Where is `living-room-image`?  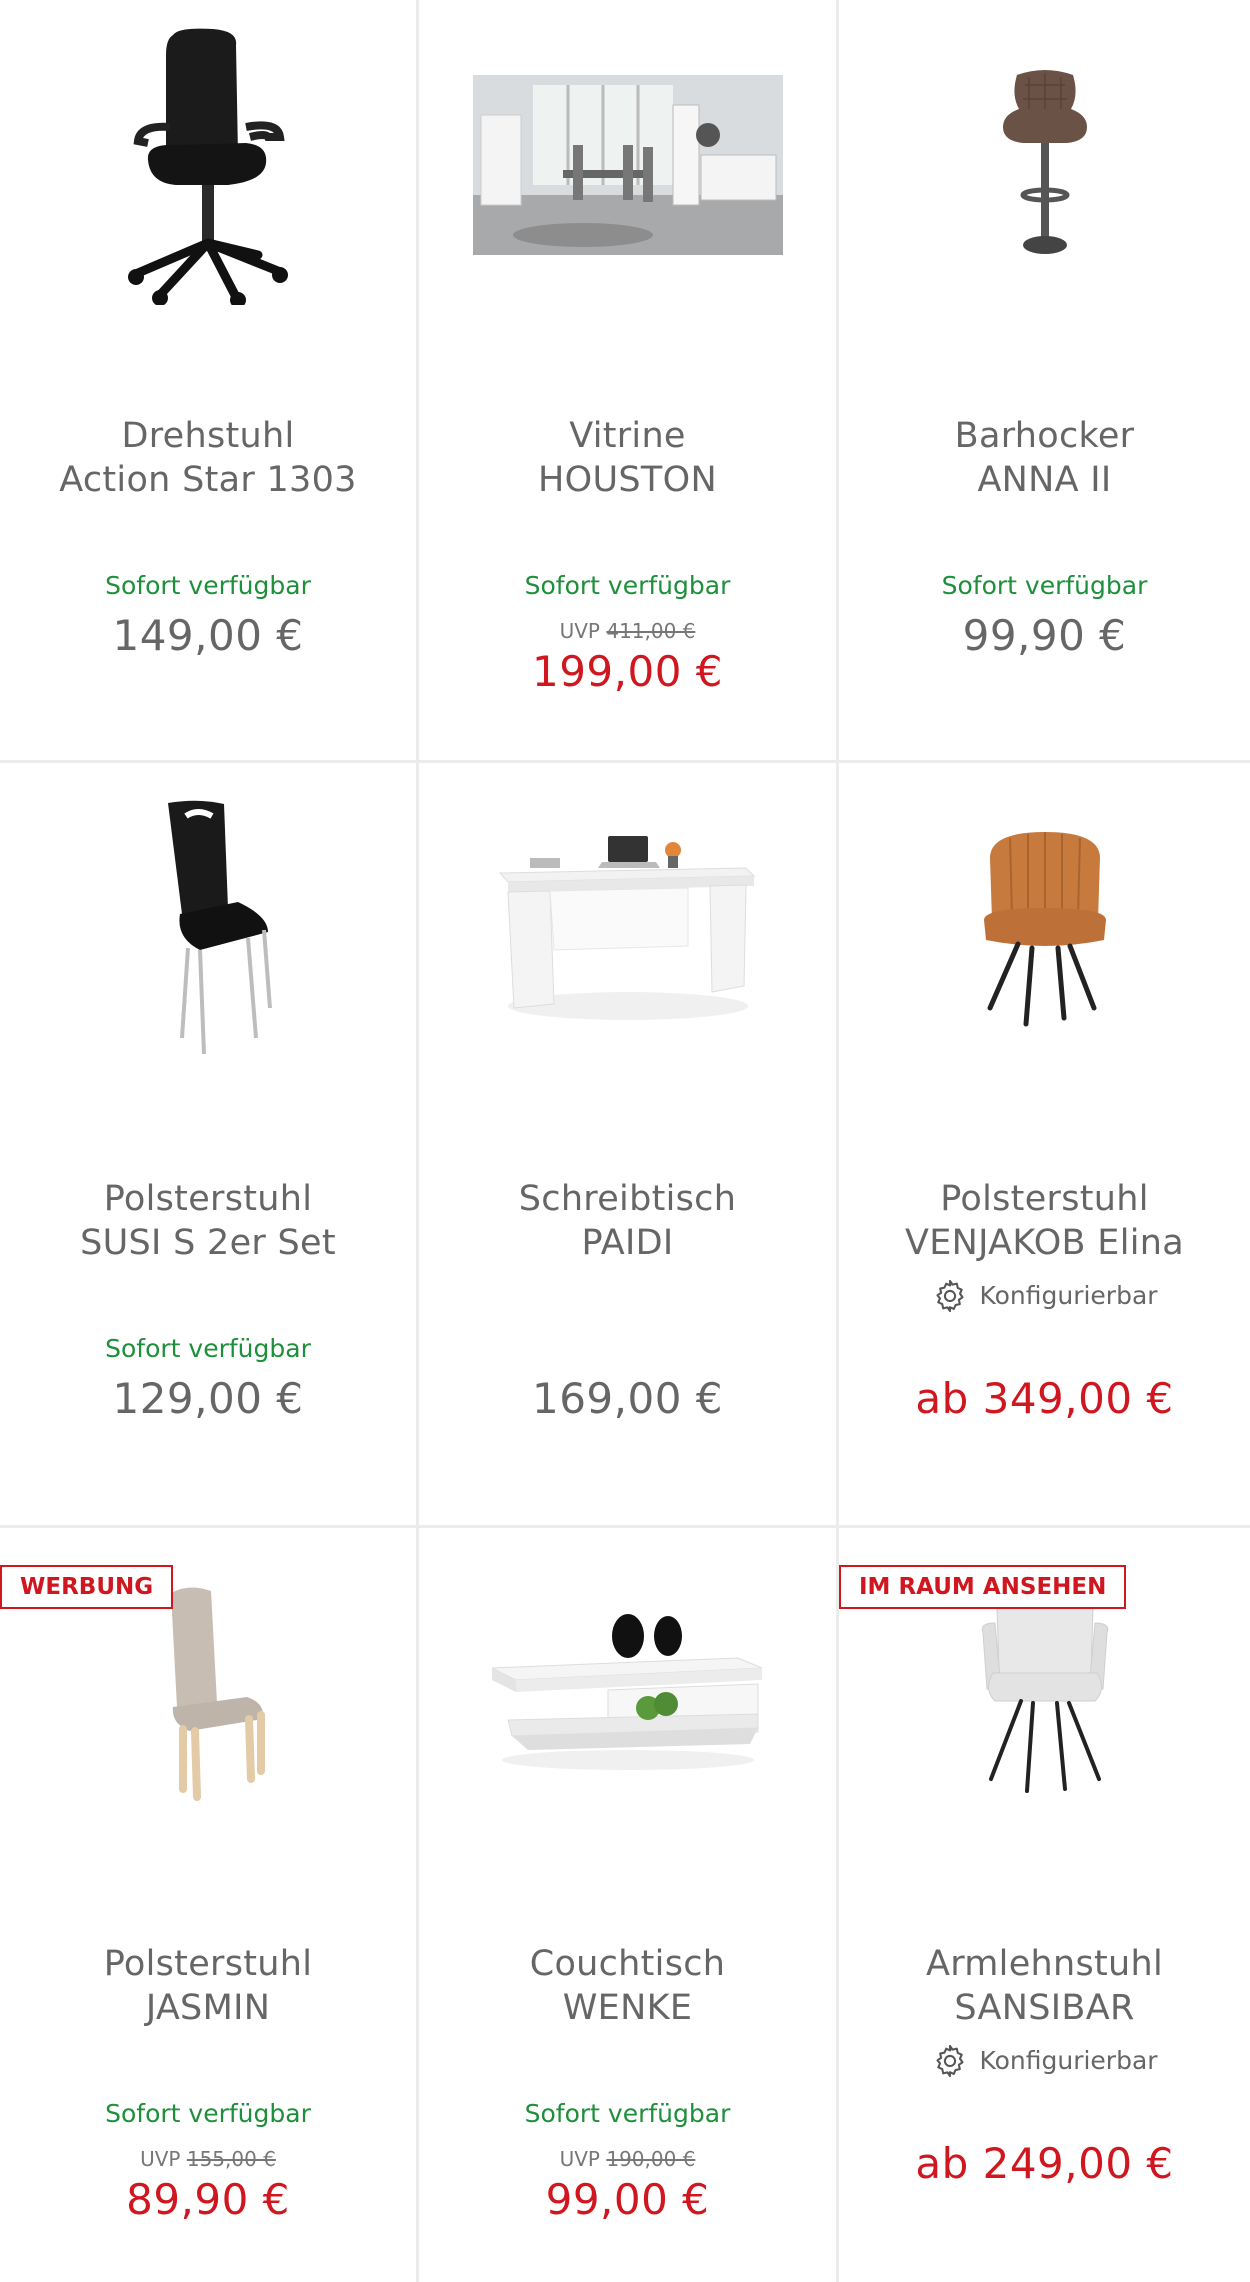 living-room-image is located at coordinates (627, 165).